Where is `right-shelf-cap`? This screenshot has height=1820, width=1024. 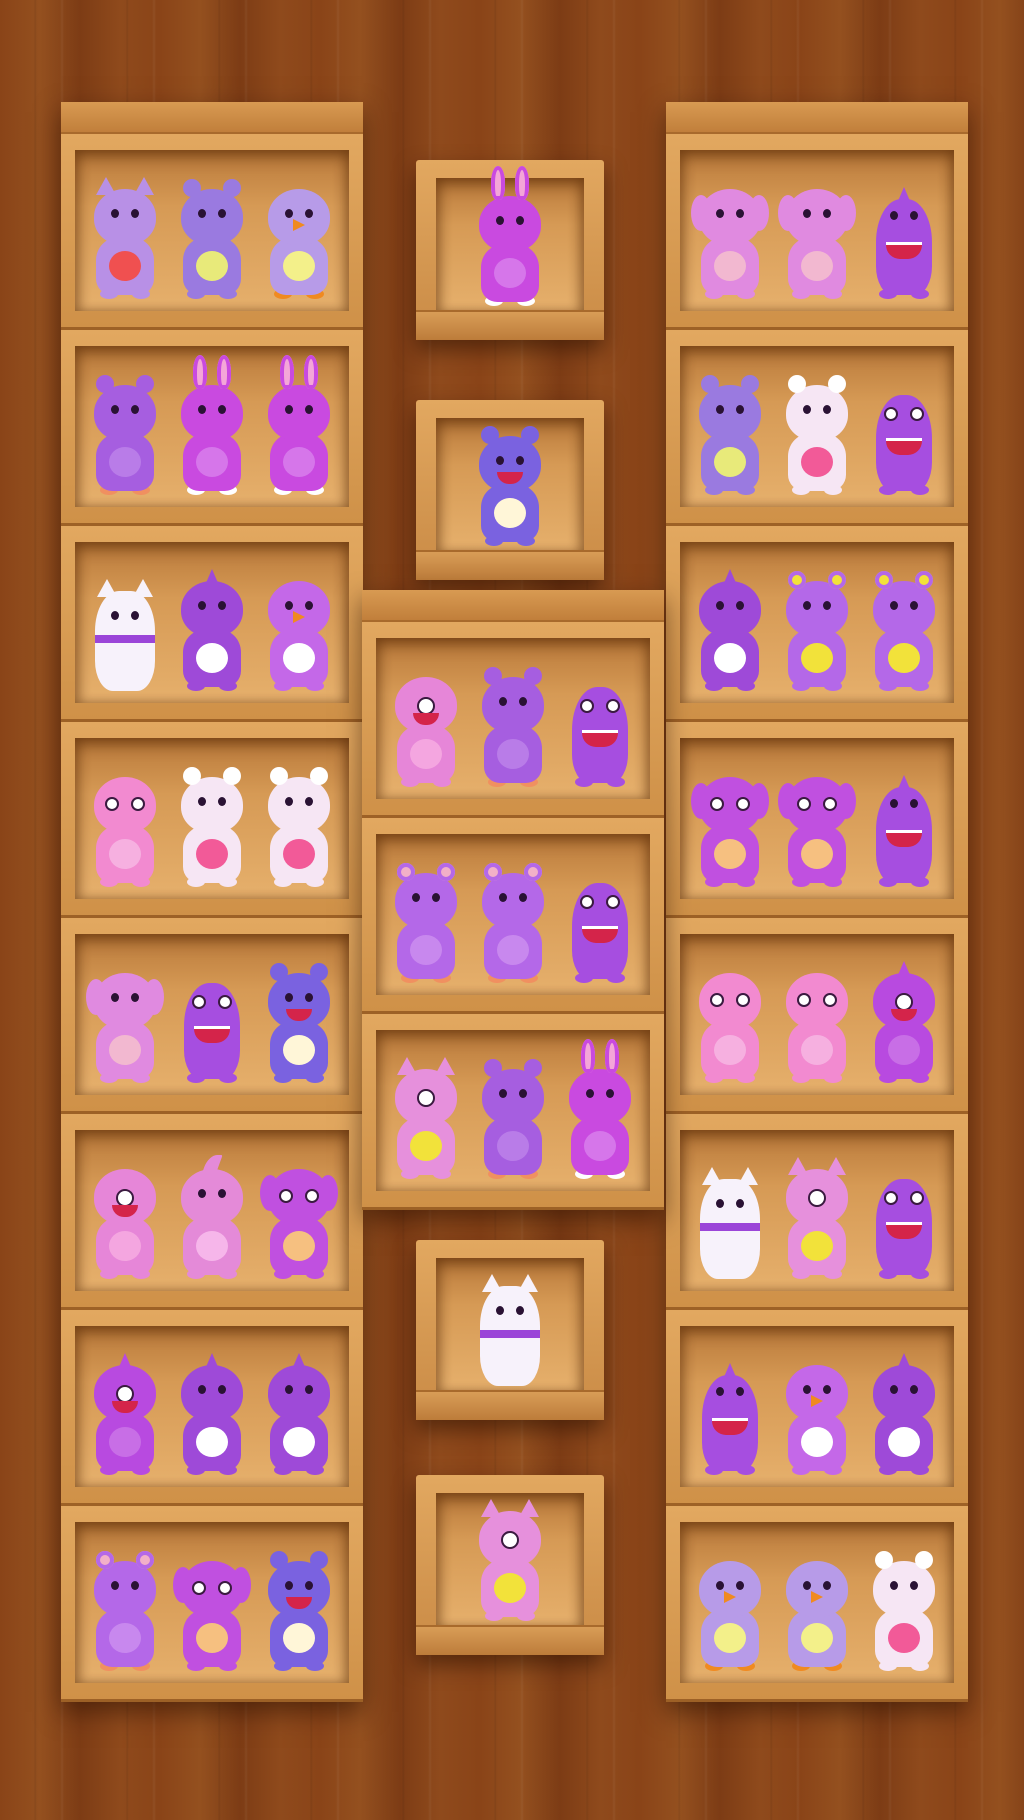
right-shelf-cap is located at coordinates (817, 118).